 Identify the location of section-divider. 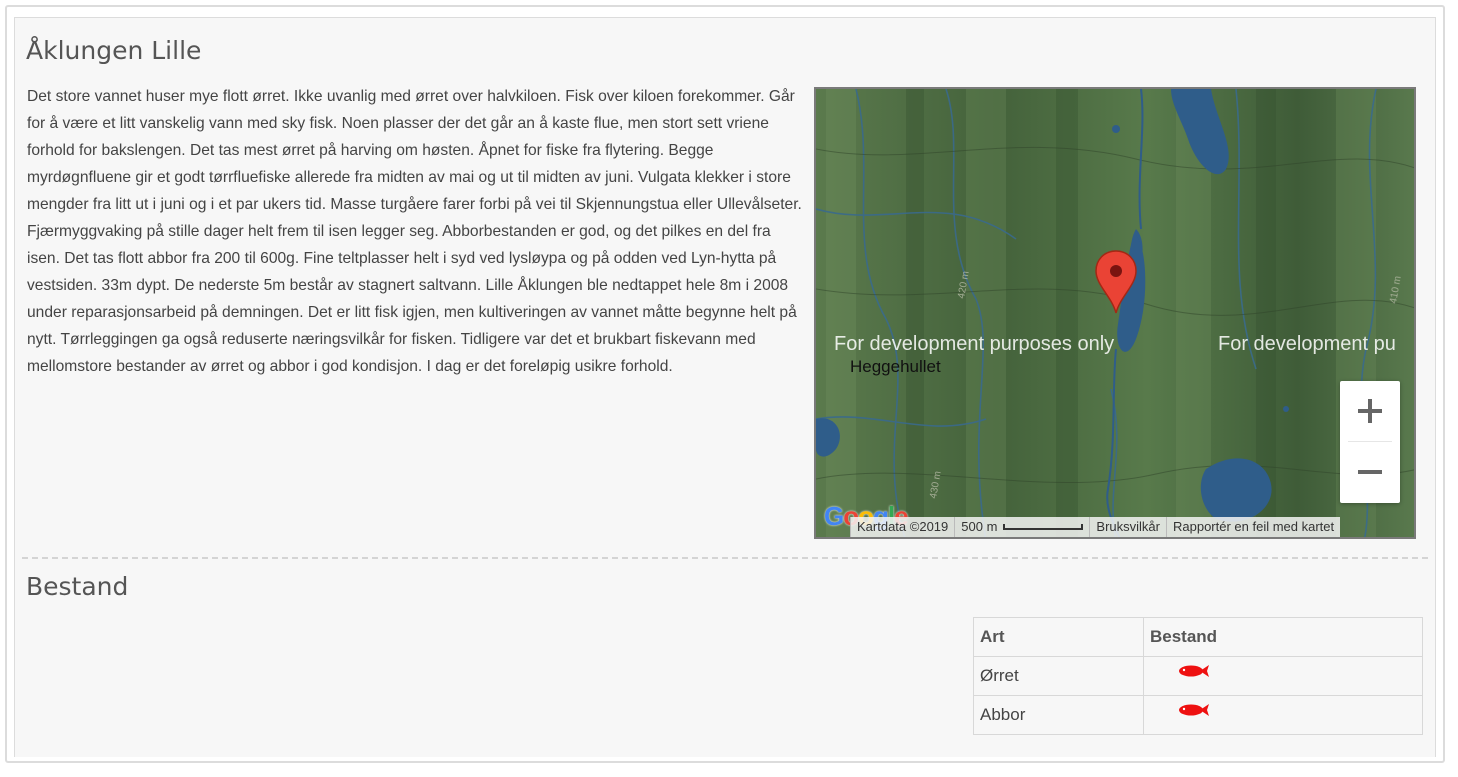
(725, 558).